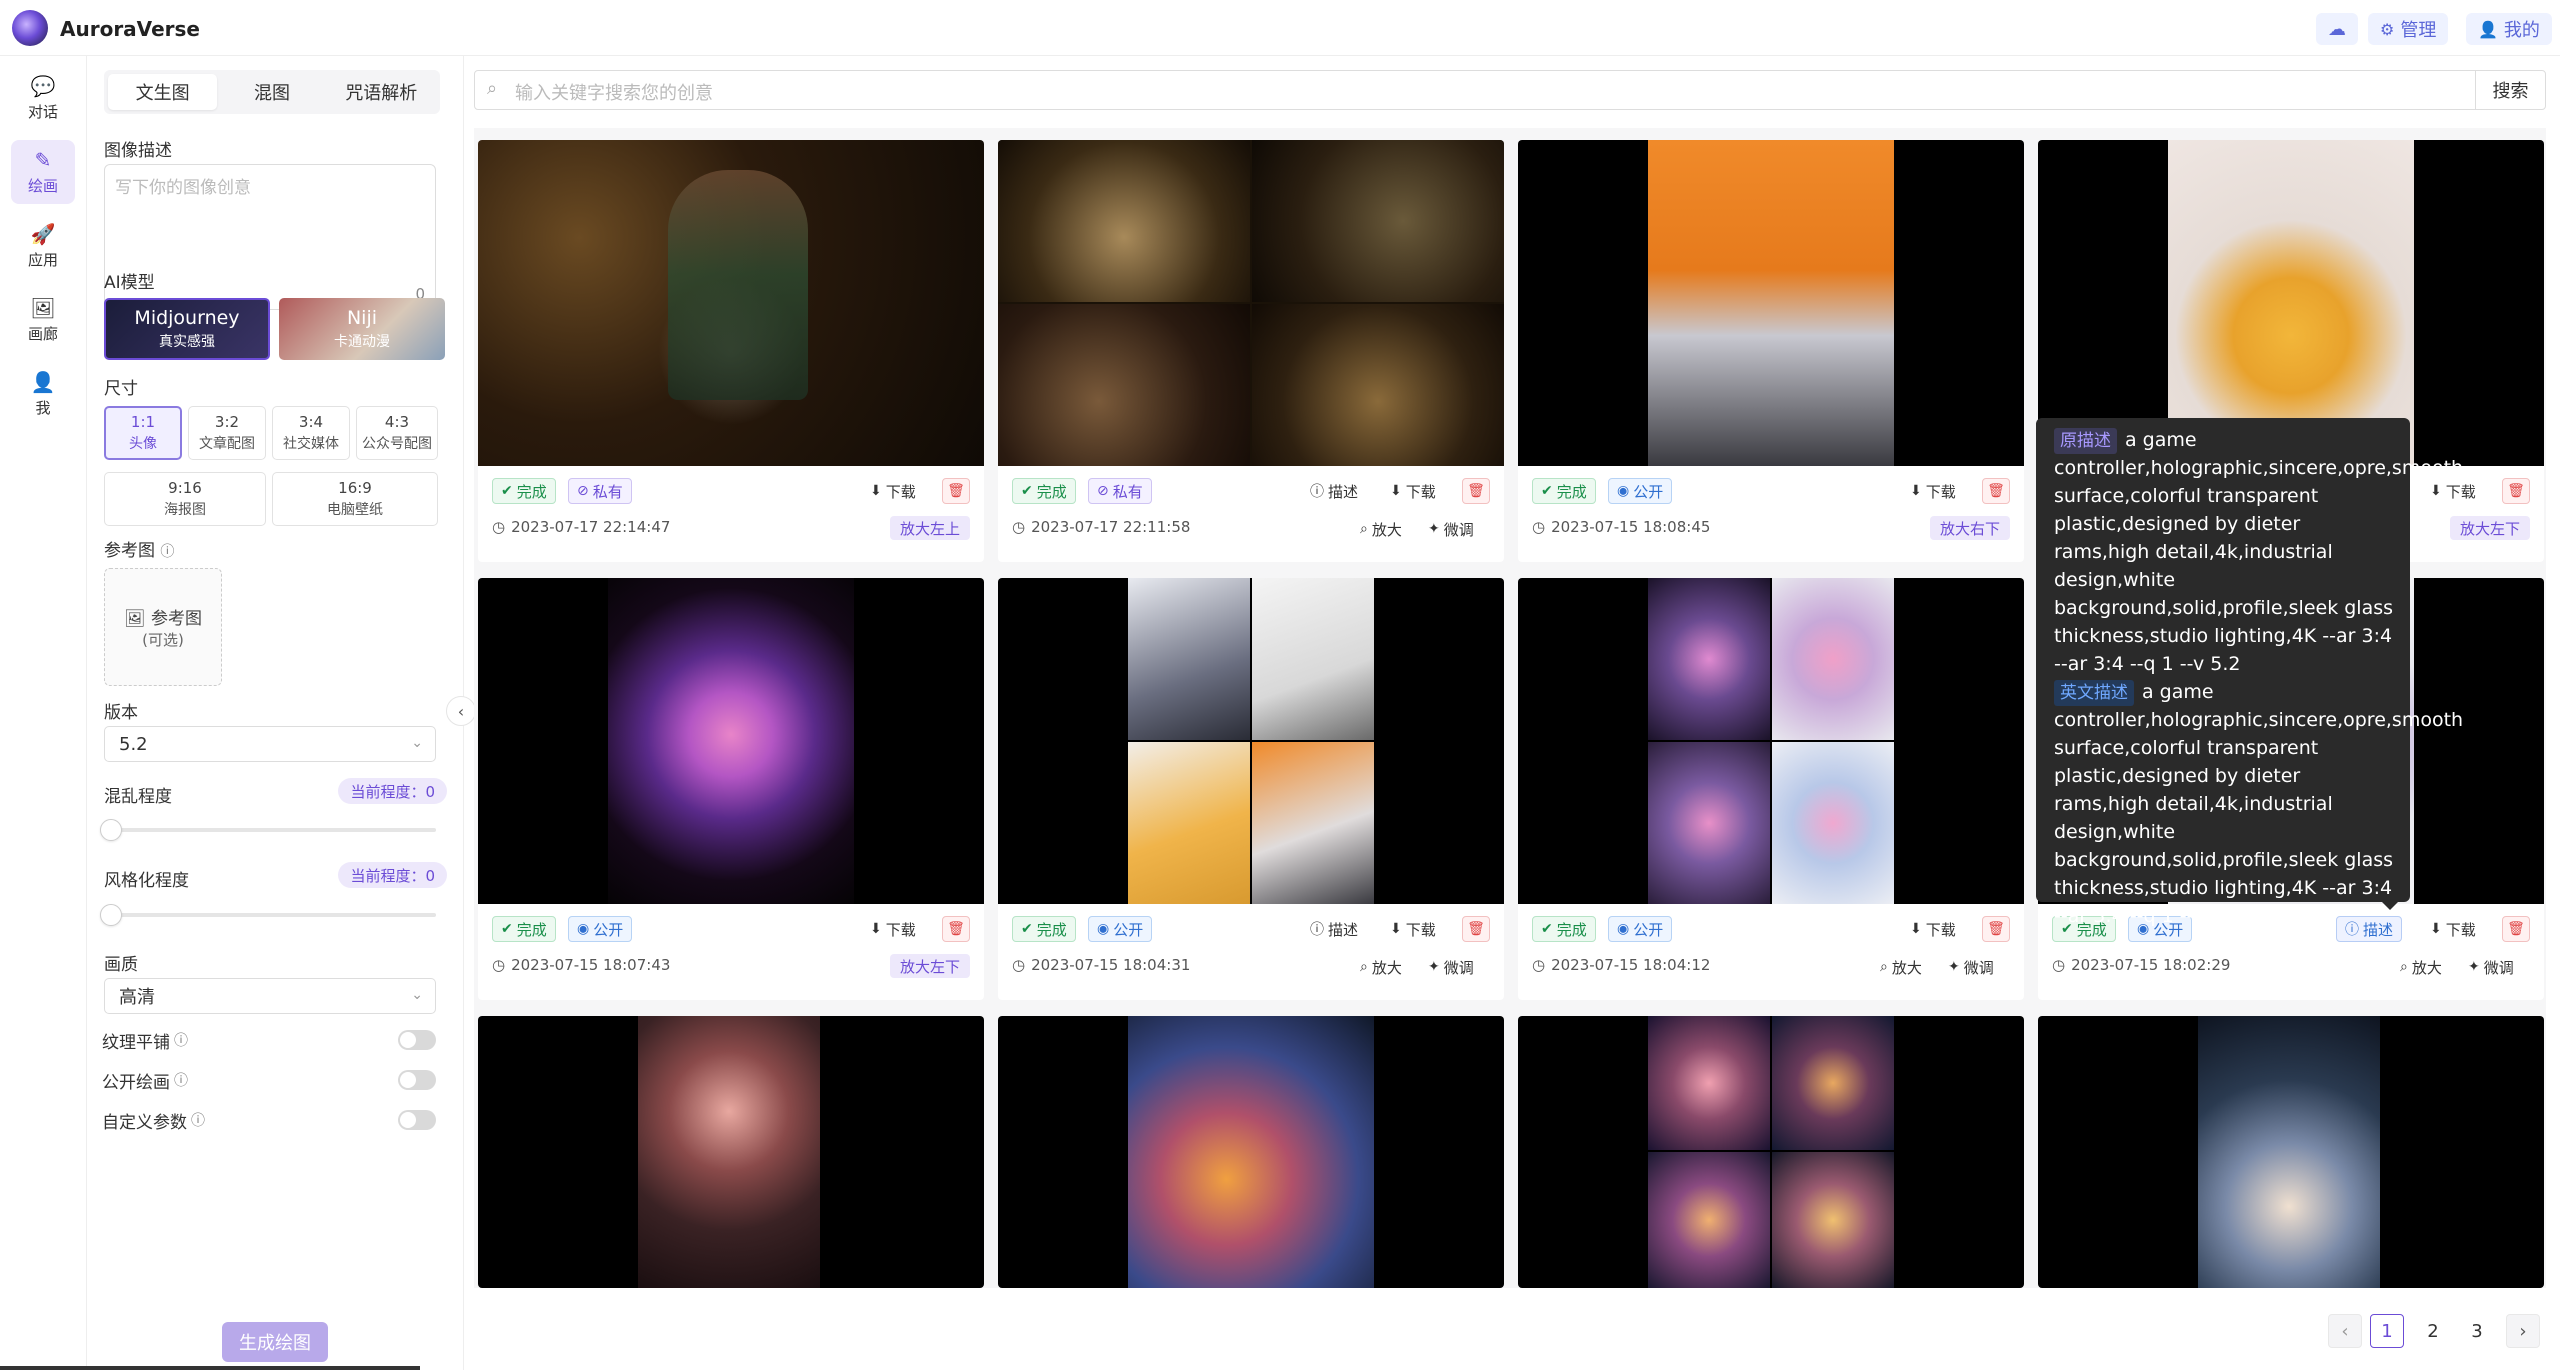  Describe the element at coordinates (2390, 906) in the screenshot. I see `tooltip-arrow` at that location.